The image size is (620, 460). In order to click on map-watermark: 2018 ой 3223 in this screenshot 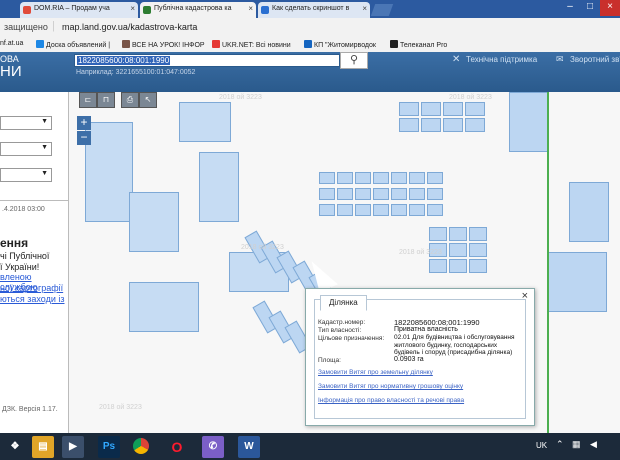, I will do `click(470, 97)`.